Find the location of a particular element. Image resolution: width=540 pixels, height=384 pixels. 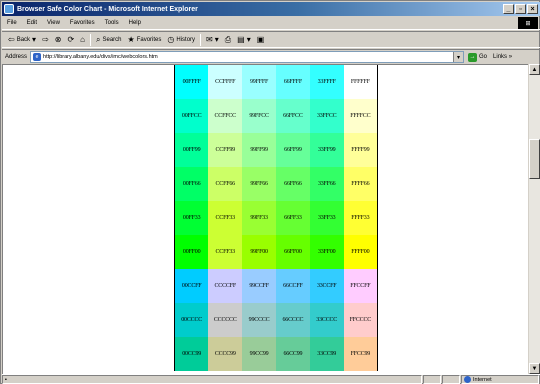

color-swatch: 66FF66 is located at coordinates (292, 184).